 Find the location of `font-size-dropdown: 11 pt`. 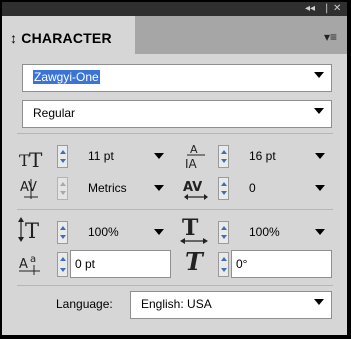

font-size-dropdown: 11 pt is located at coordinates (122, 156).